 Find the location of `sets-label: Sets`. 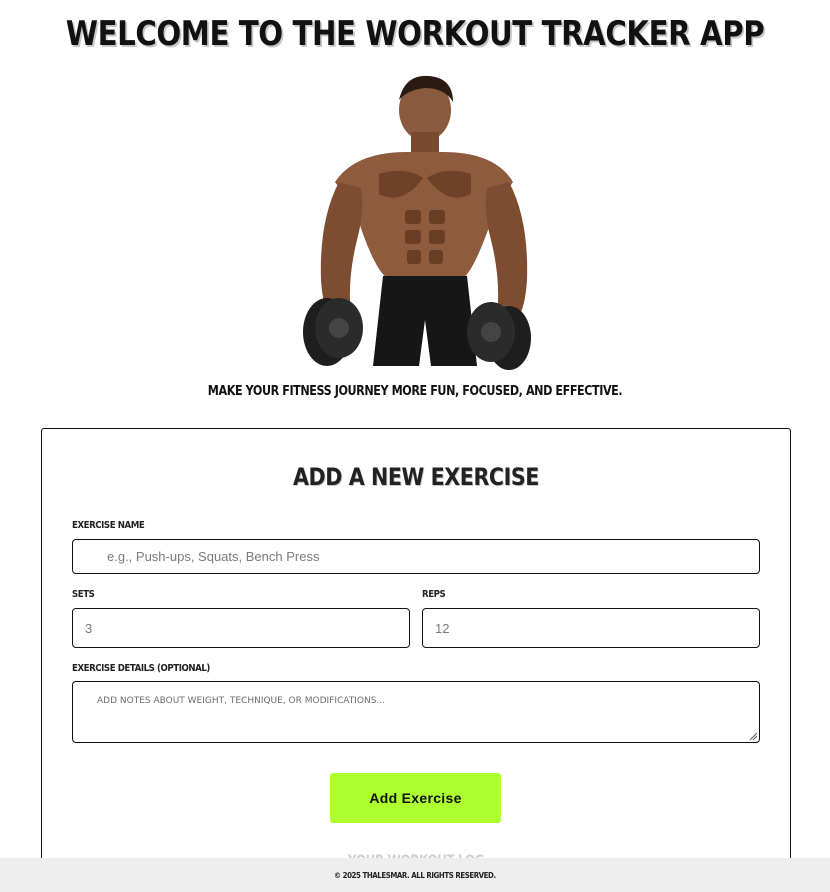

sets-label: Sets is located at coordinates (83, 594).